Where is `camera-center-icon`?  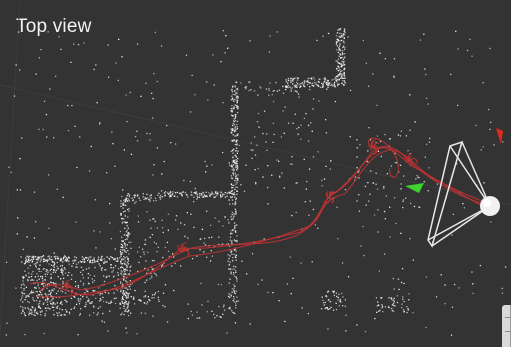 camera-center-icon is located at coordinates (490, 206).